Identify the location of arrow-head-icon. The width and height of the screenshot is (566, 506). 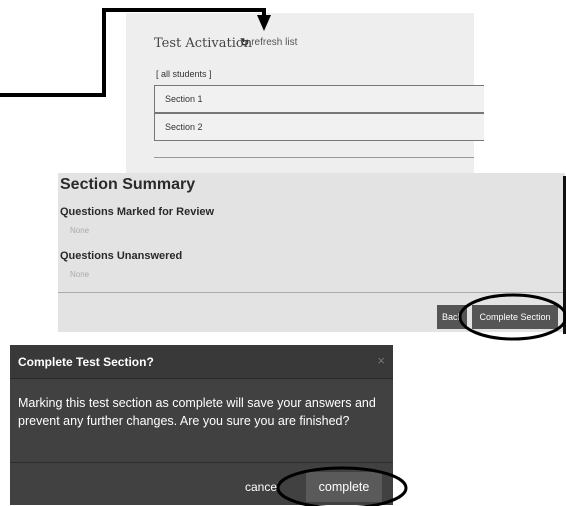
(264, 23).